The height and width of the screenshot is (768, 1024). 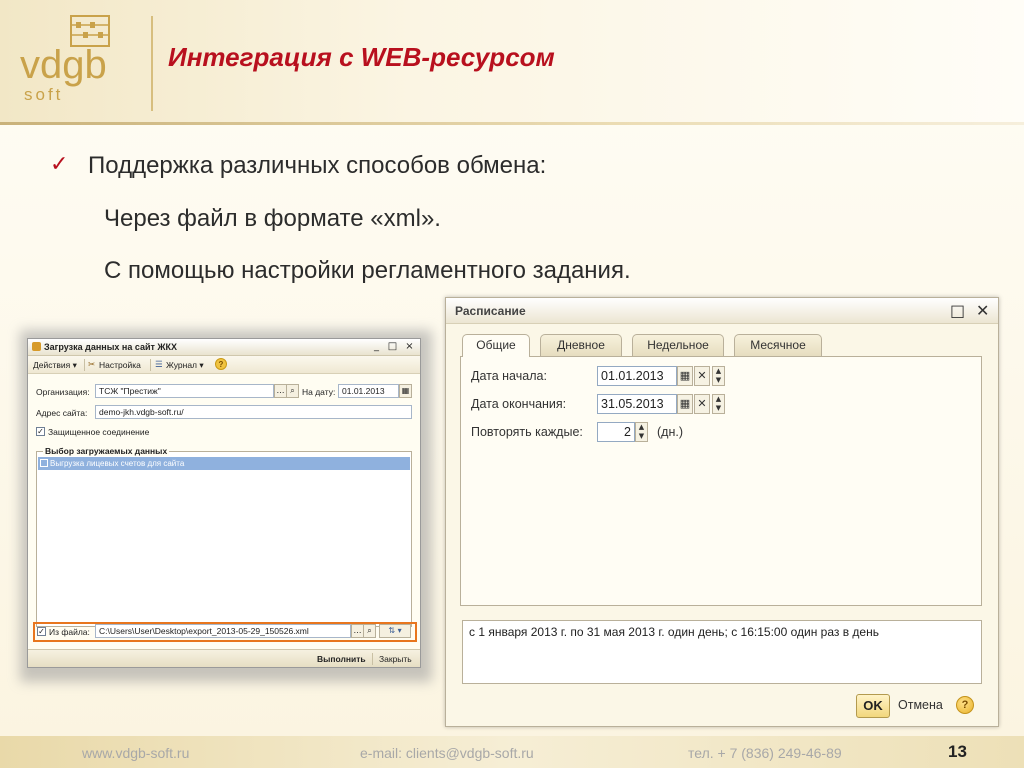 I want to click on run-button: Выполнить, so click(x=341, y=659).